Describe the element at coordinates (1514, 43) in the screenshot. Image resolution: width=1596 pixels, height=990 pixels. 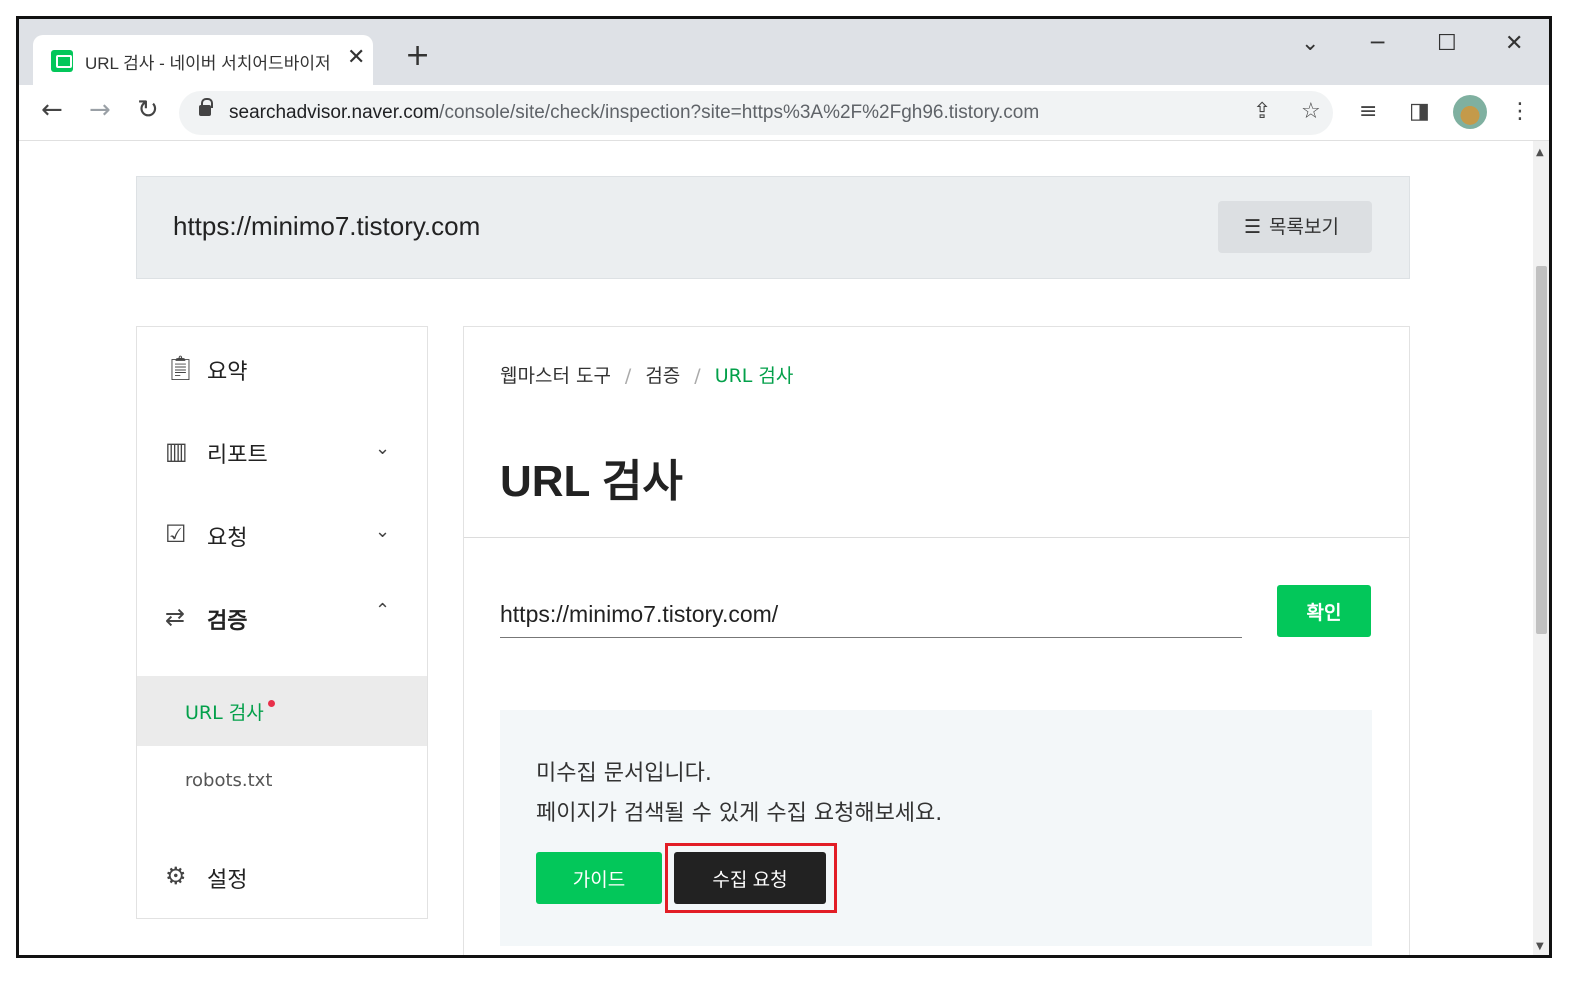
I see `close-window-icon: ✕` at that location.